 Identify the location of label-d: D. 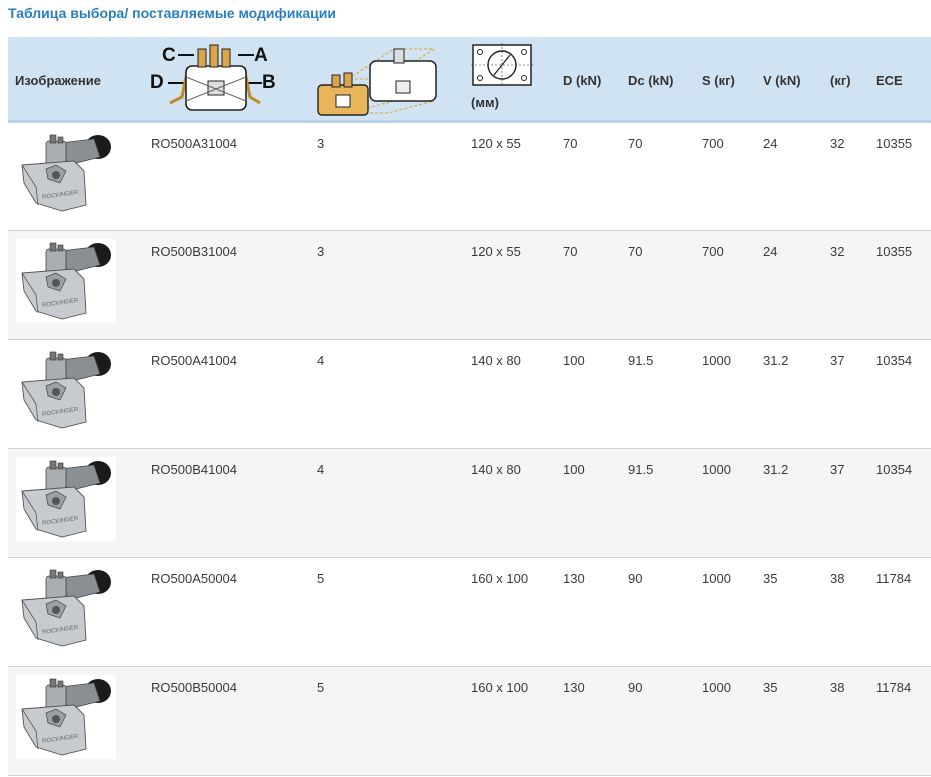
(157, 82).